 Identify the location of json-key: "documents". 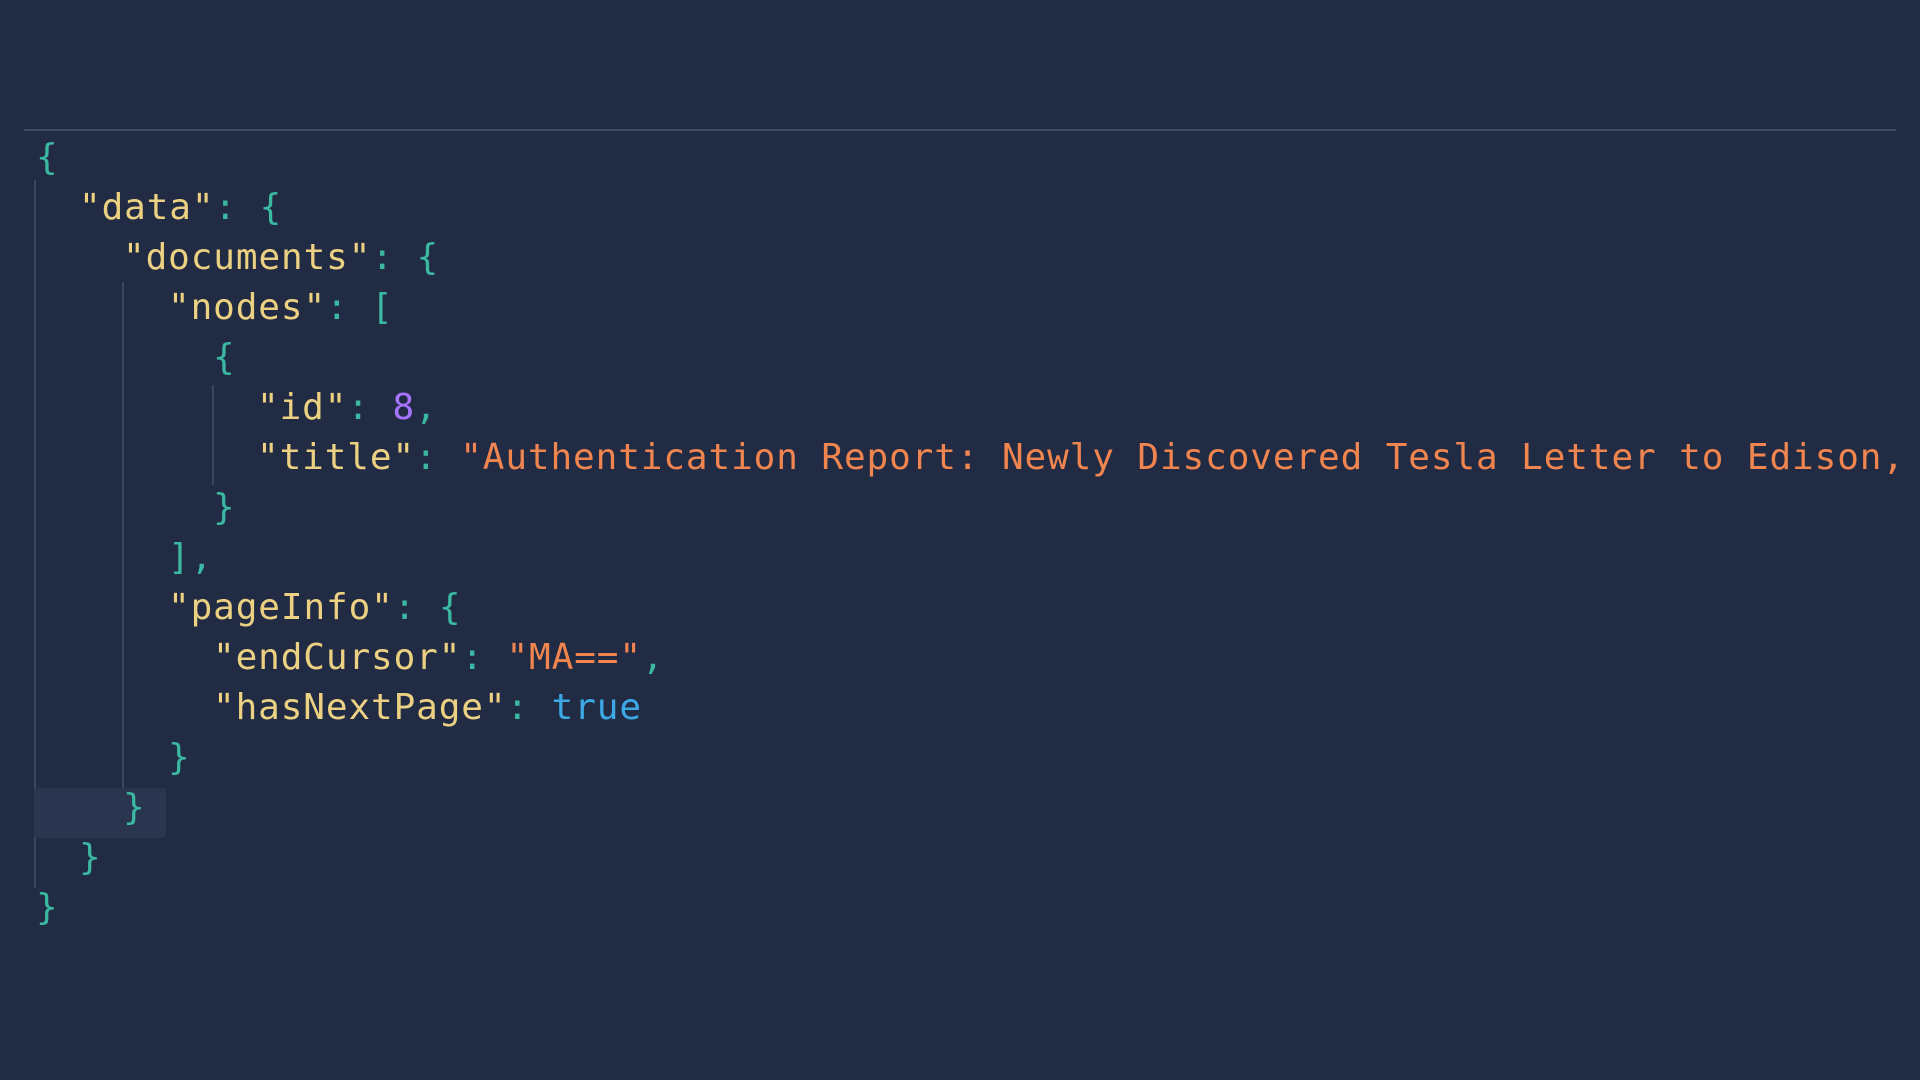
(247, 257).